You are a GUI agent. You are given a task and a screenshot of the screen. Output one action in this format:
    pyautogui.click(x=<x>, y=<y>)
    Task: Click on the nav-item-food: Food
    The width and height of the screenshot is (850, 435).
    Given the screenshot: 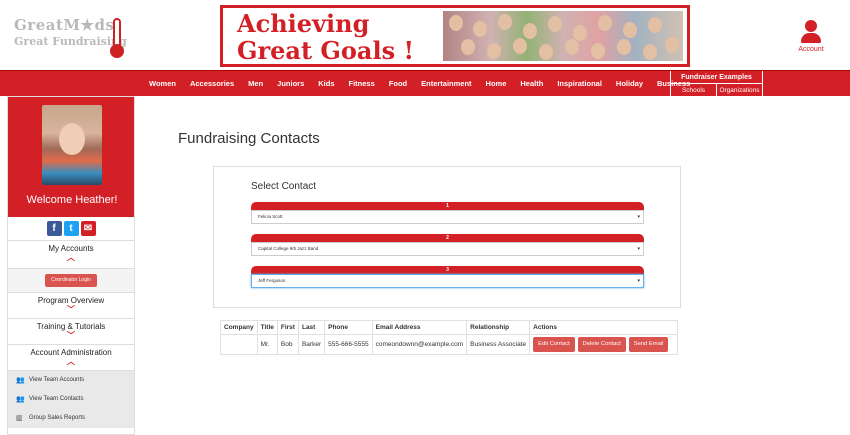 What is the action you would take?
    pyautogui.click(x=398, y=84)
    